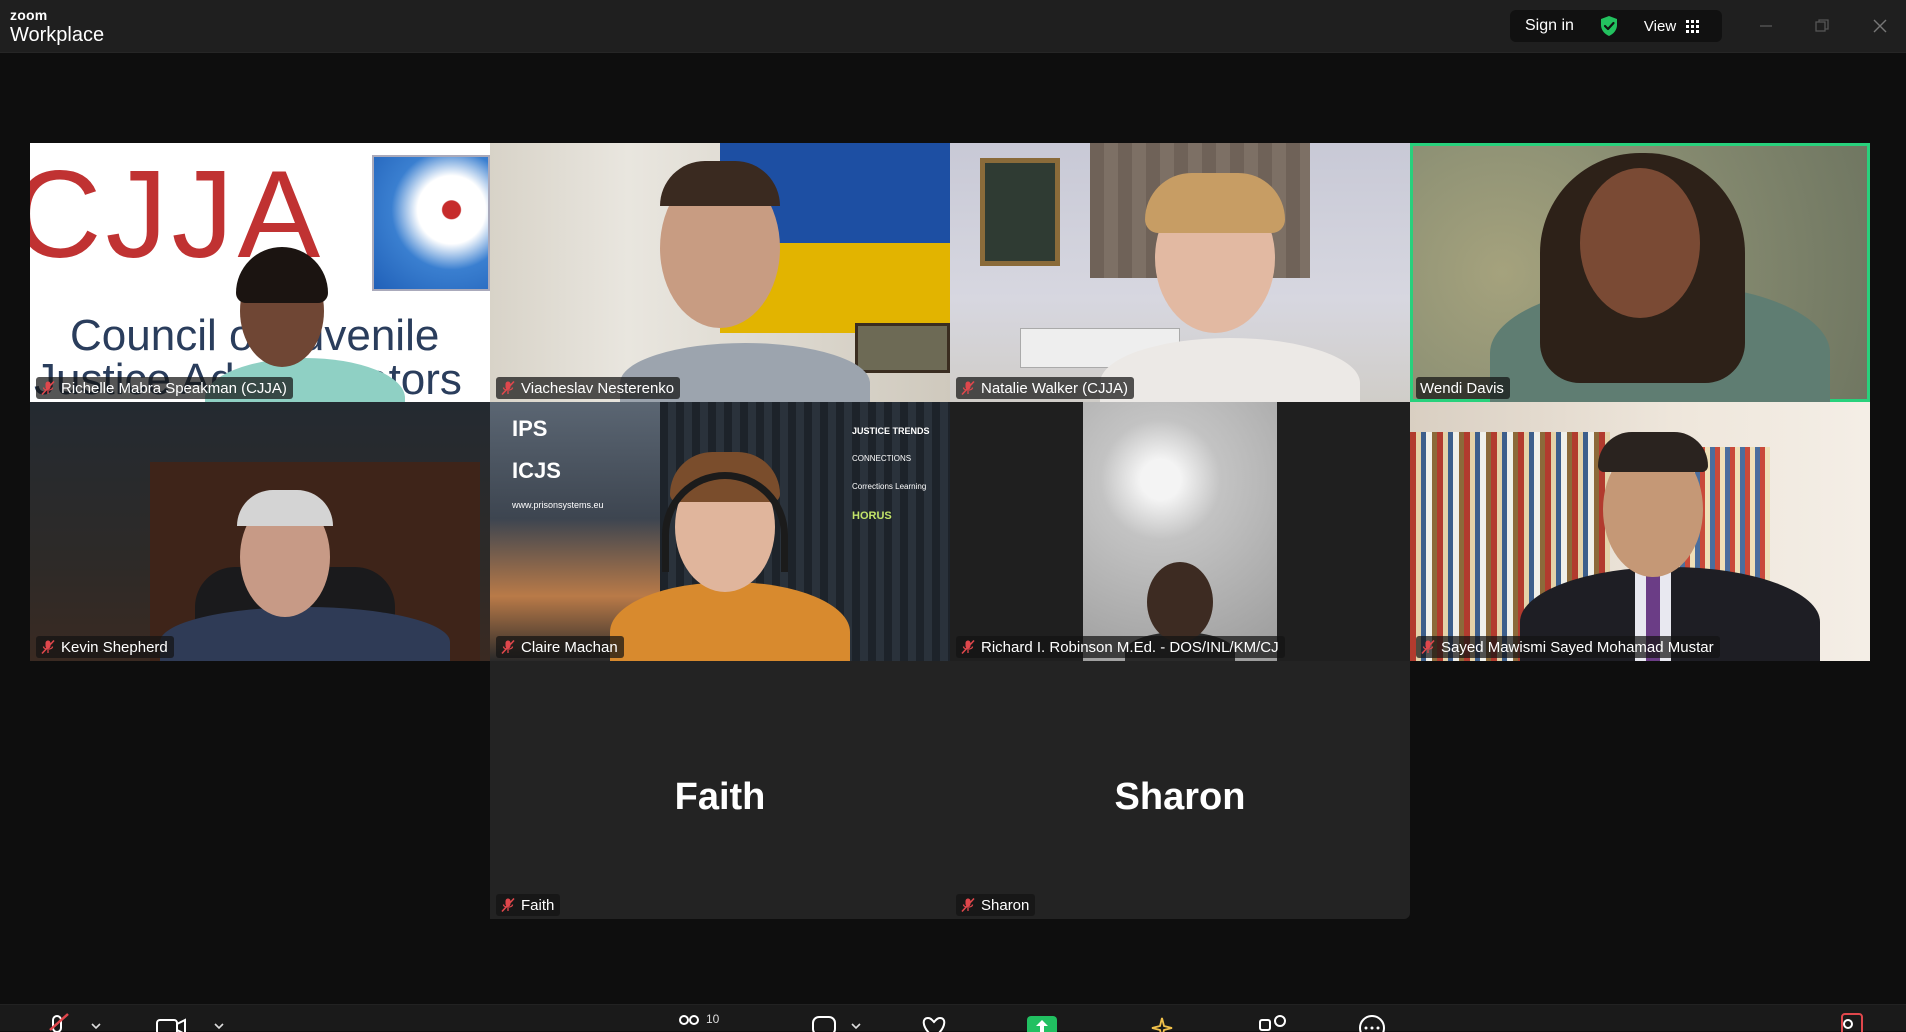 The width and height of the screenshot is (1906, 1032). I want to click on mute-audio-button, so click(78, 1022).